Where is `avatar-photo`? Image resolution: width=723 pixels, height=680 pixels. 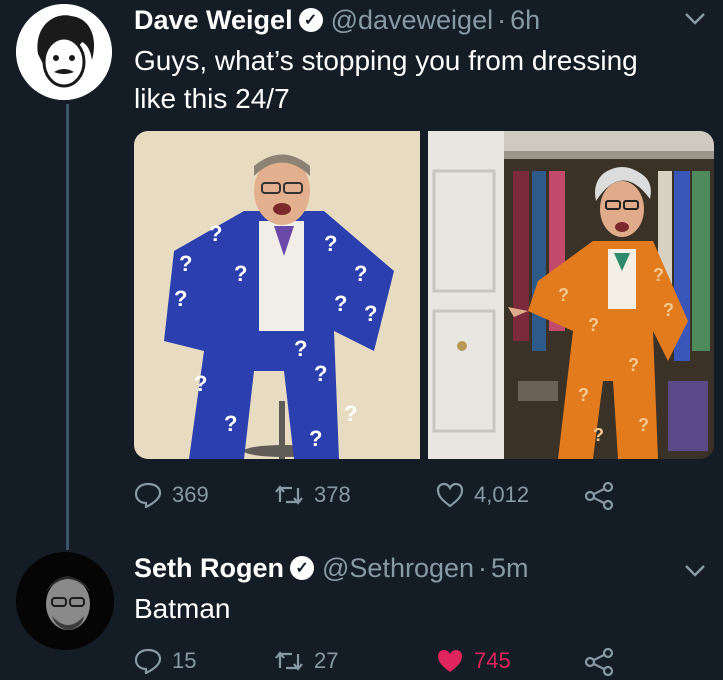 avatar-photo is located at coordinates (65, 601).